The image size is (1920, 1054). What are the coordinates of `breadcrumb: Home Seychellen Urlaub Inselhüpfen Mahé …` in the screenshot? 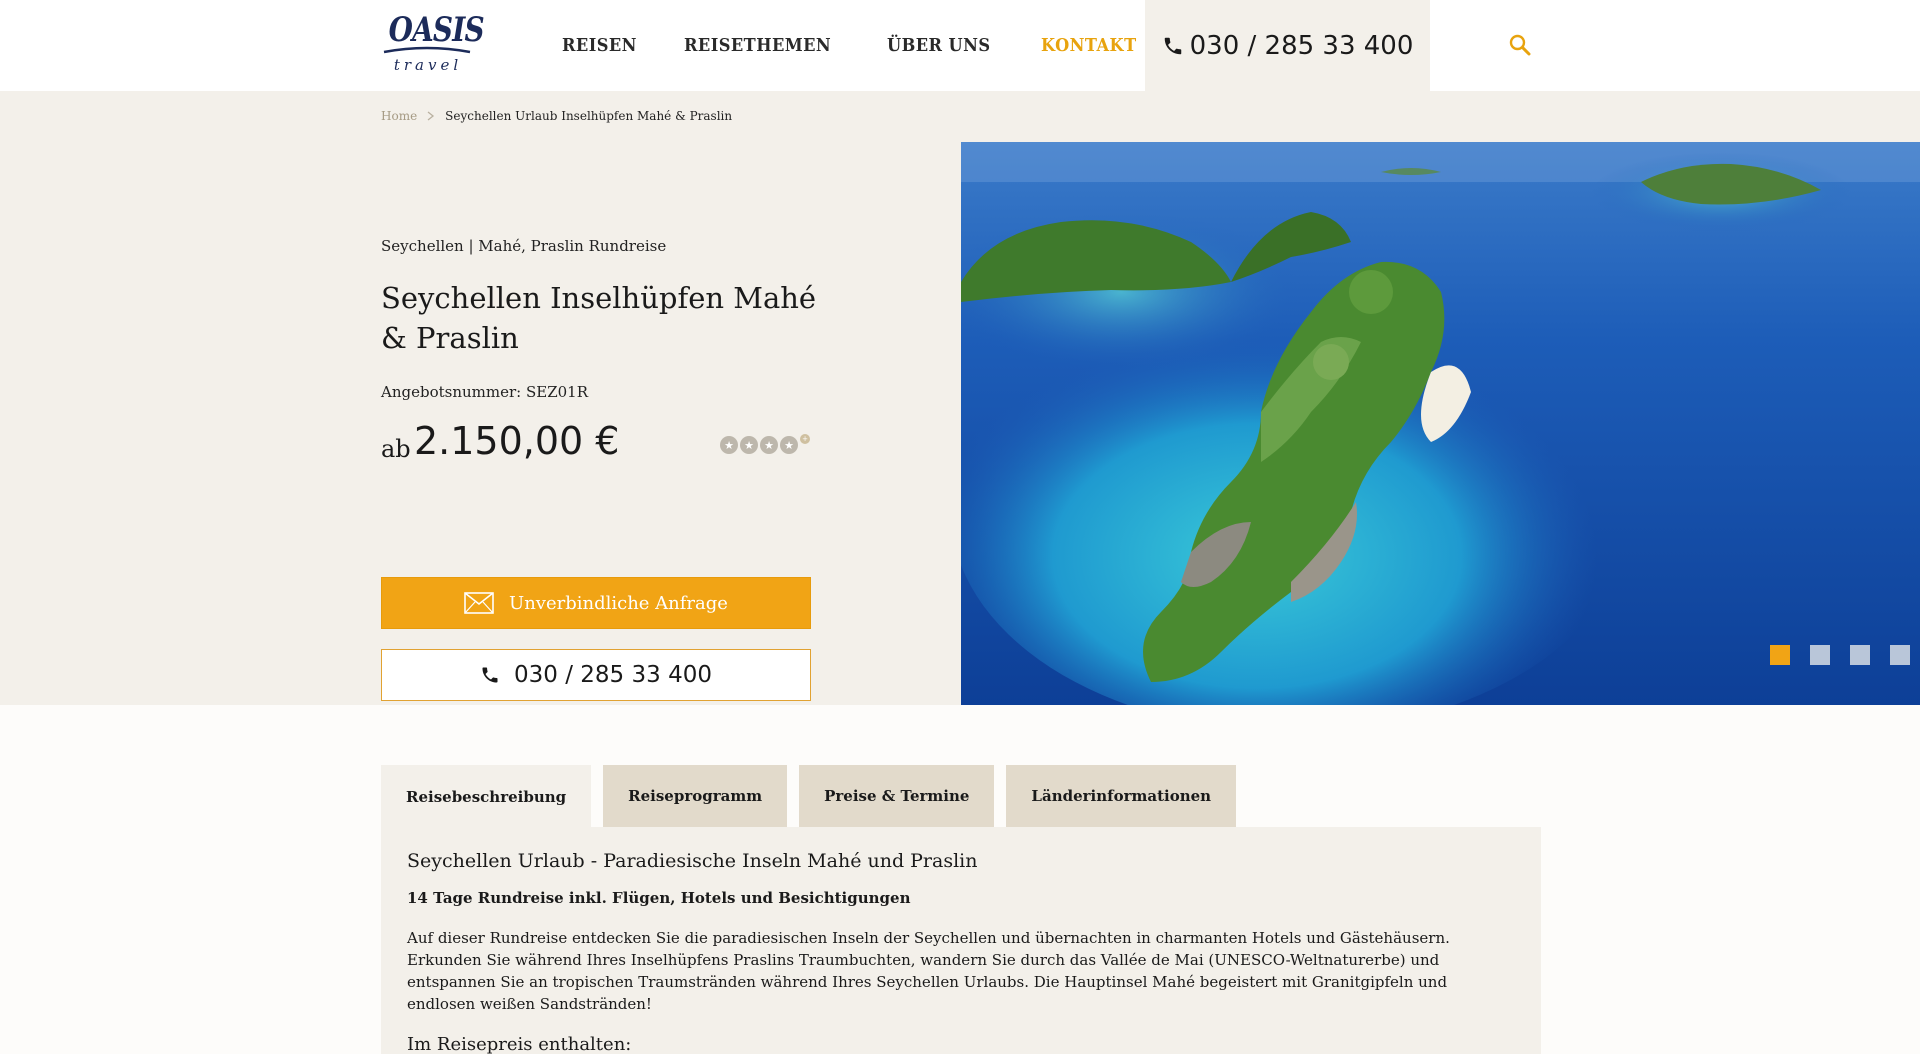 It's located at (556, 116).